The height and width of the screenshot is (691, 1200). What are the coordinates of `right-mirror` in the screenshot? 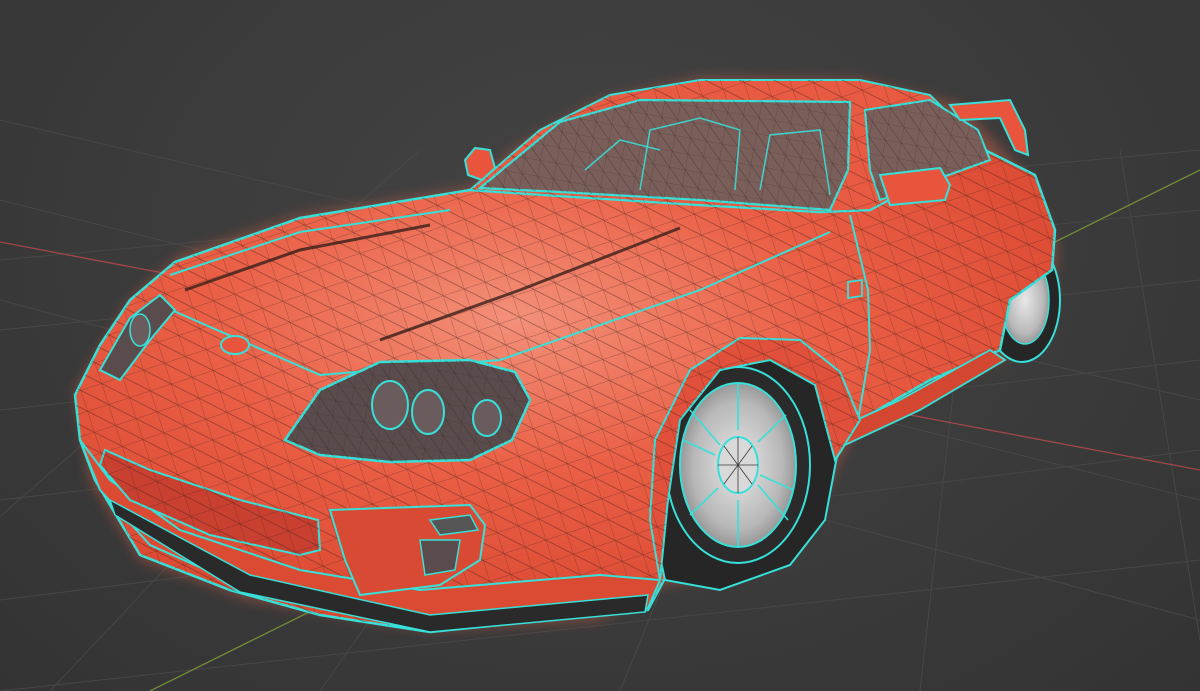 It's located at (915, 186).